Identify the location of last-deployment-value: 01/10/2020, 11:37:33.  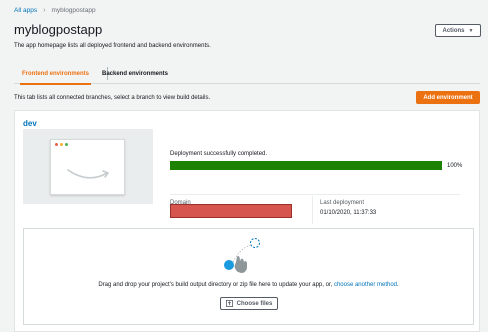
(348, 213).